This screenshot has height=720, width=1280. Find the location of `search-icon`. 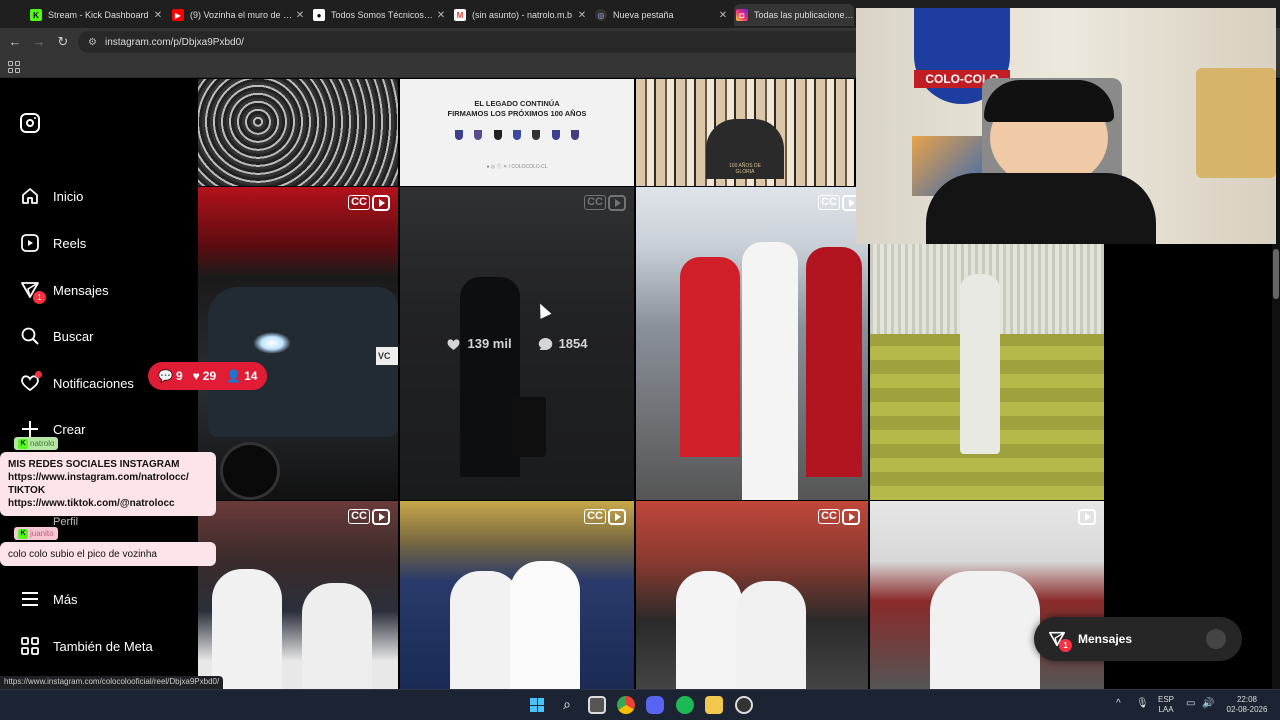

search-icon is located at coordinates (30, 336).